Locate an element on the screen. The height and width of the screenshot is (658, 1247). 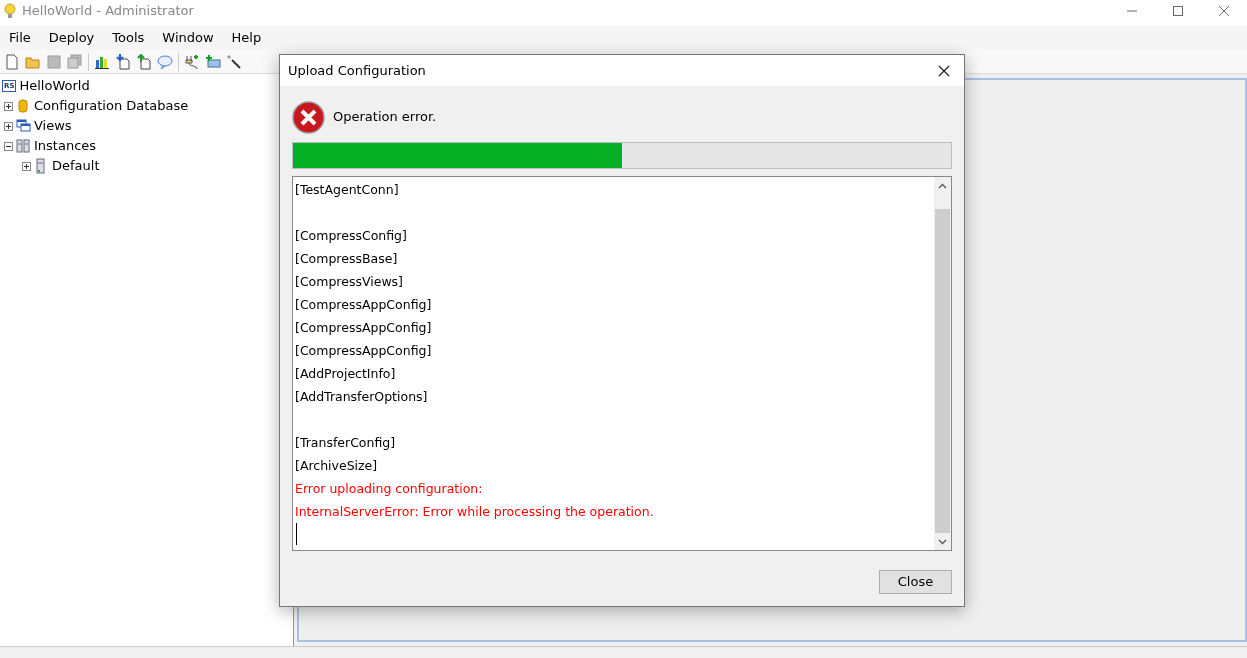
download-icon is located at coordinates (123, 61).